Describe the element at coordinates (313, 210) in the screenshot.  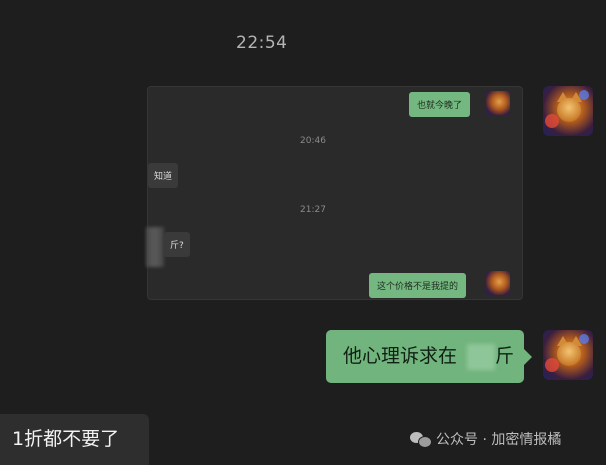
I see `quoted-timestamp: 21:27` at that location.